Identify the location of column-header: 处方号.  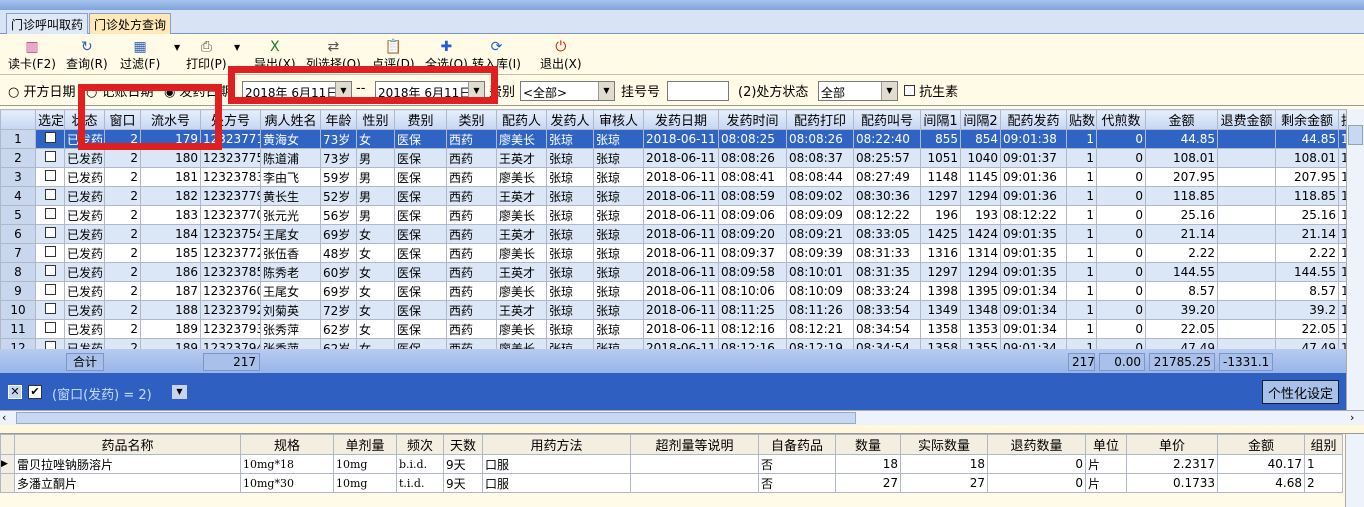
(230, 119).